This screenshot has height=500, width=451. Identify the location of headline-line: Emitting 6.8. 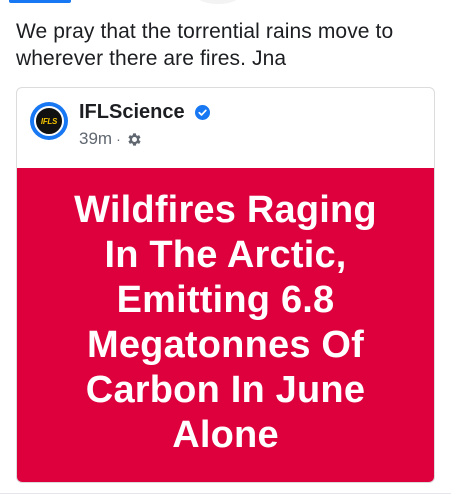
(225, 300).